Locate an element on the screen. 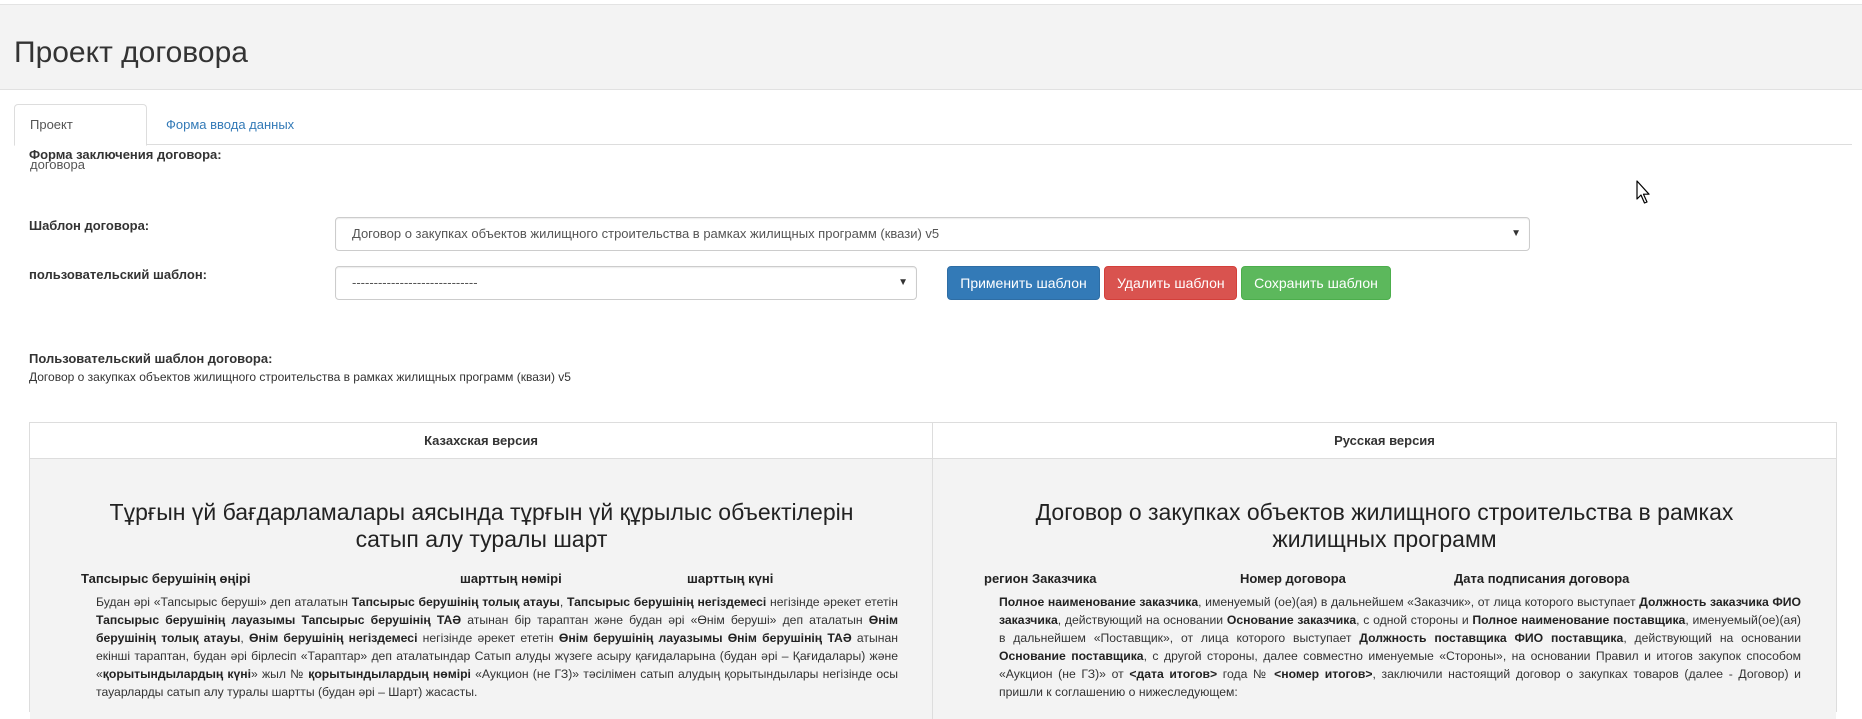 This screenshot has width=1862, height=719. user-template-label: пользовательский шаблон: is located at coordinates (118, 274).